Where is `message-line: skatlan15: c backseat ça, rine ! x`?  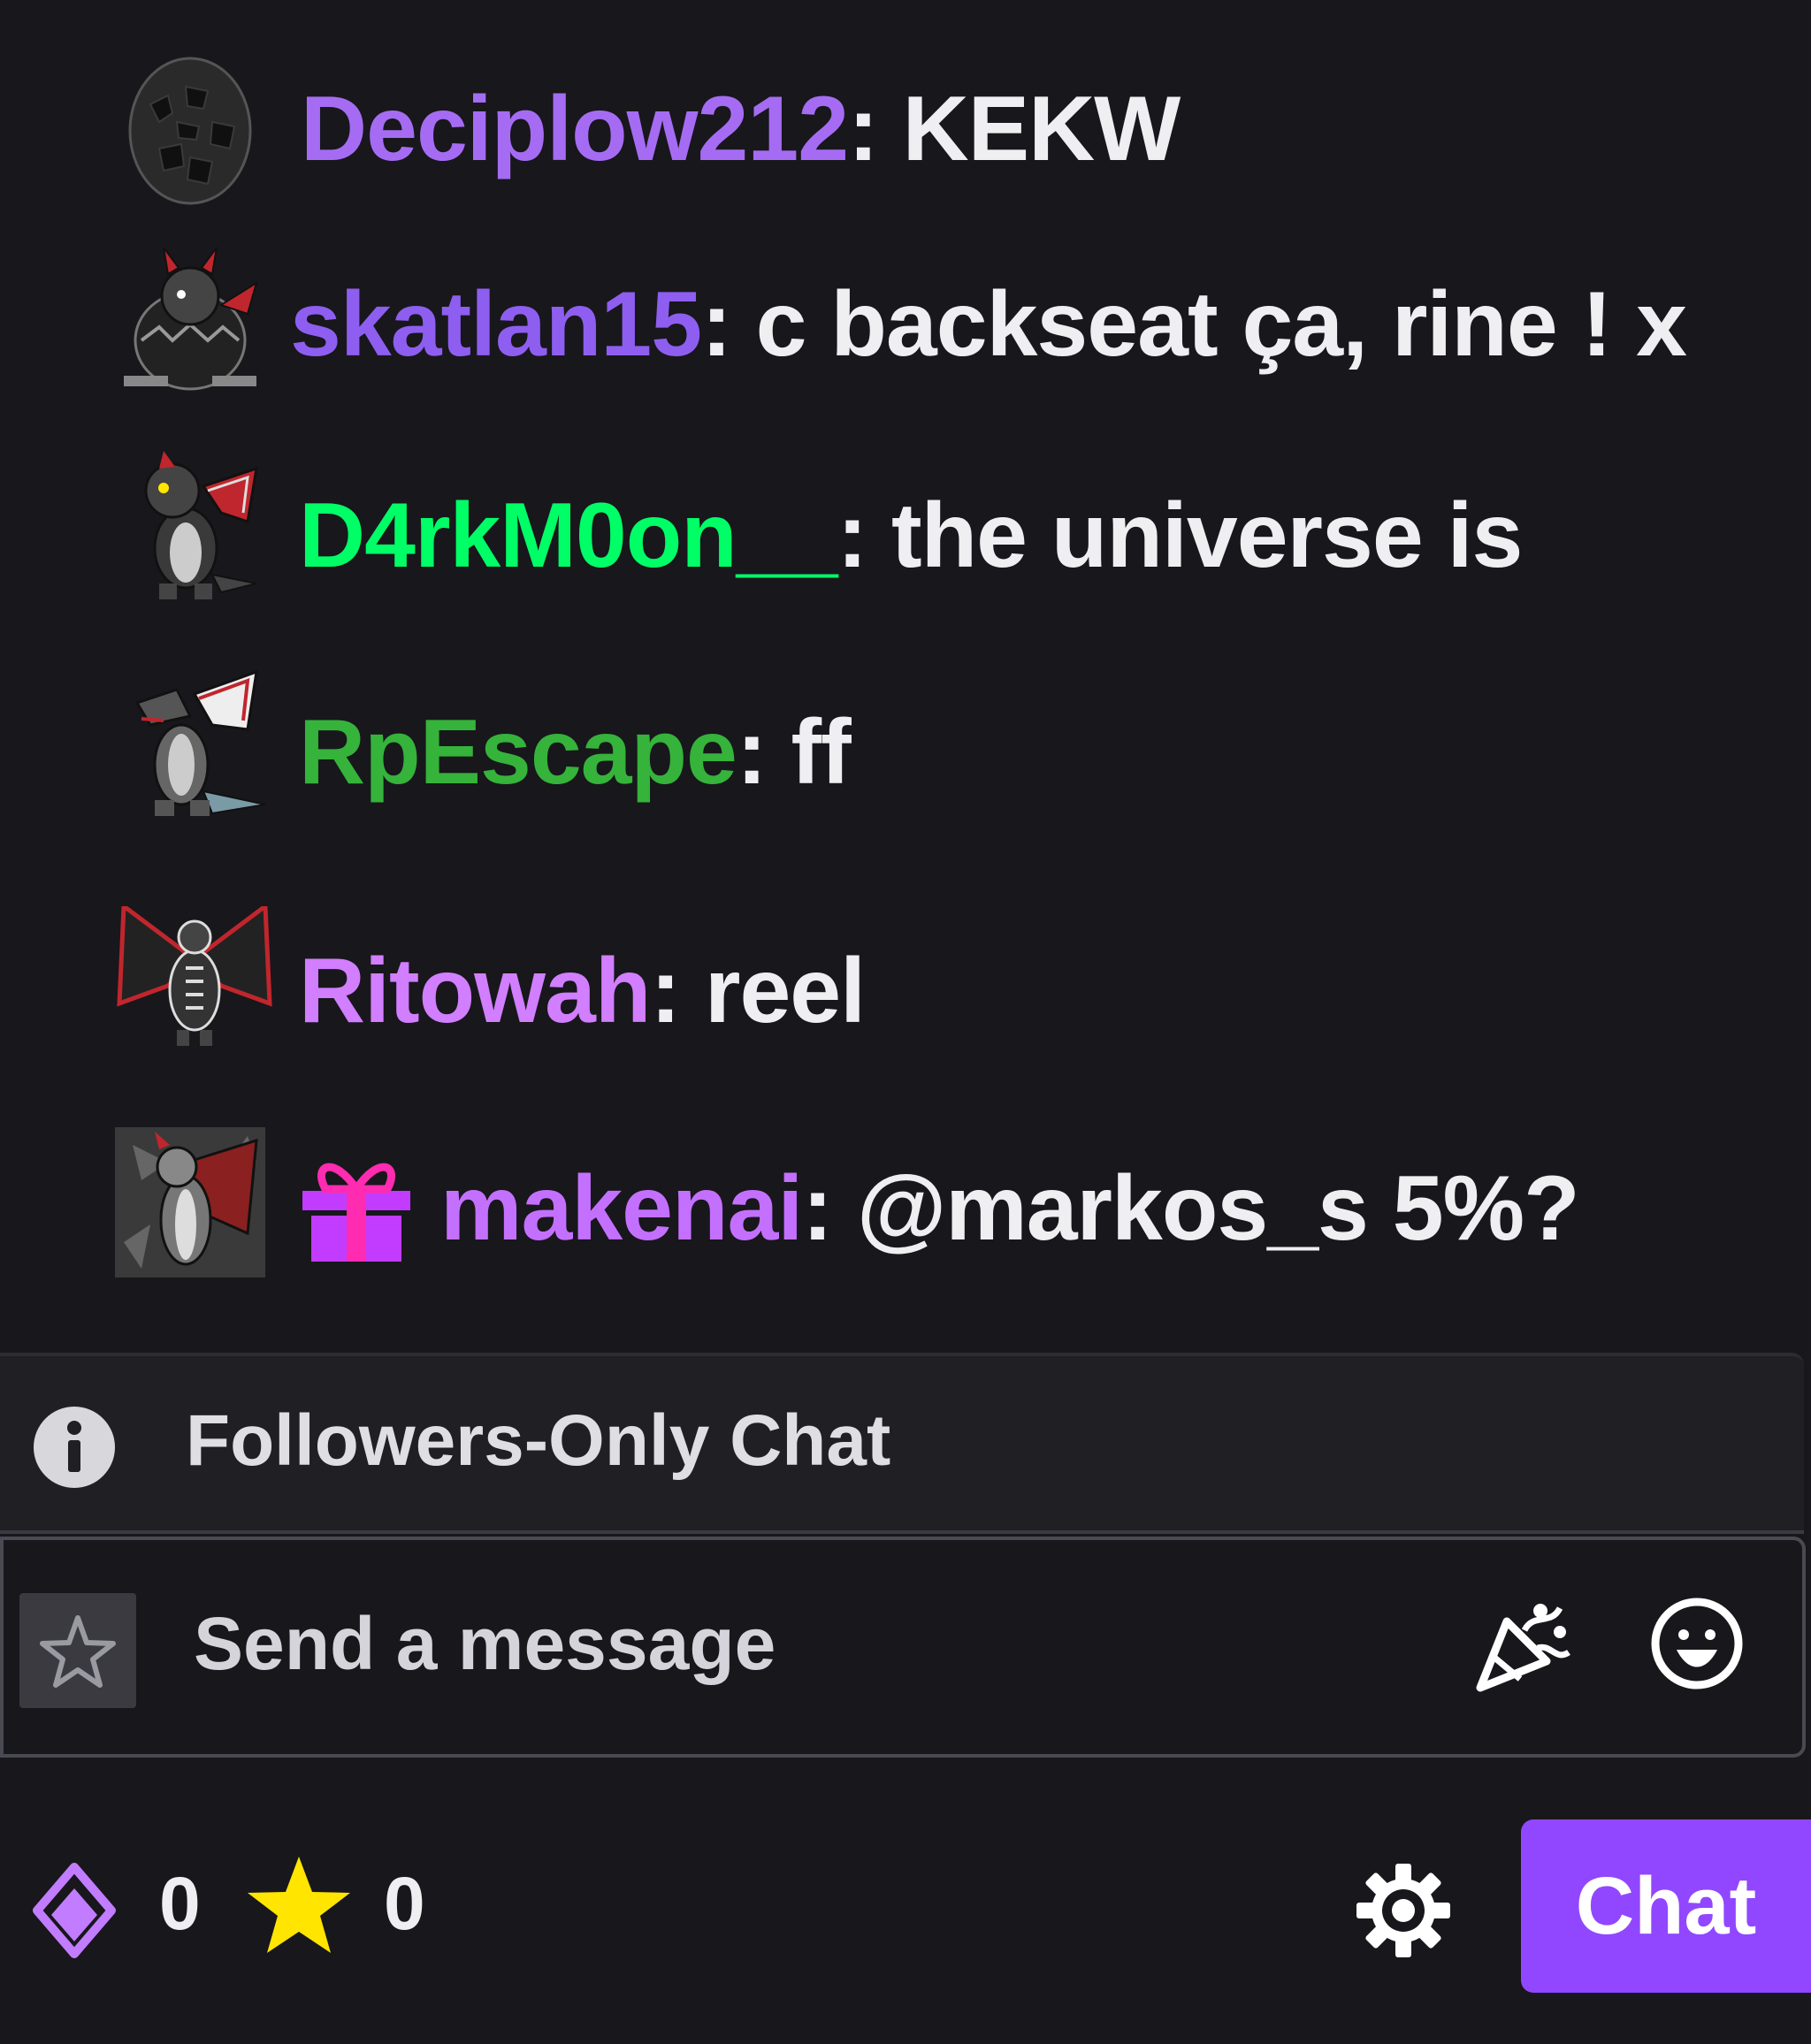
message-line: skatlan15: c backseat ça, rine ! x is located at coordinates (988, 324).